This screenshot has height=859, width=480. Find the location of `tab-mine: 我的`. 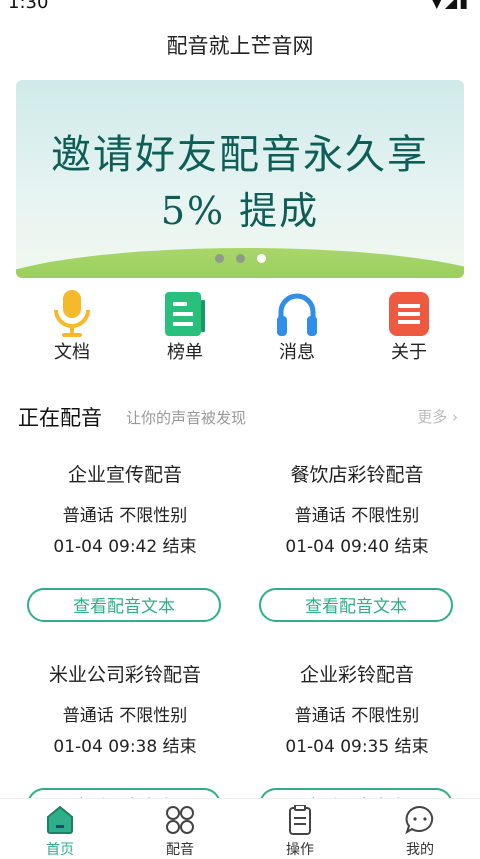

tab-mine: 我的 is located at coordinates (420, 832).